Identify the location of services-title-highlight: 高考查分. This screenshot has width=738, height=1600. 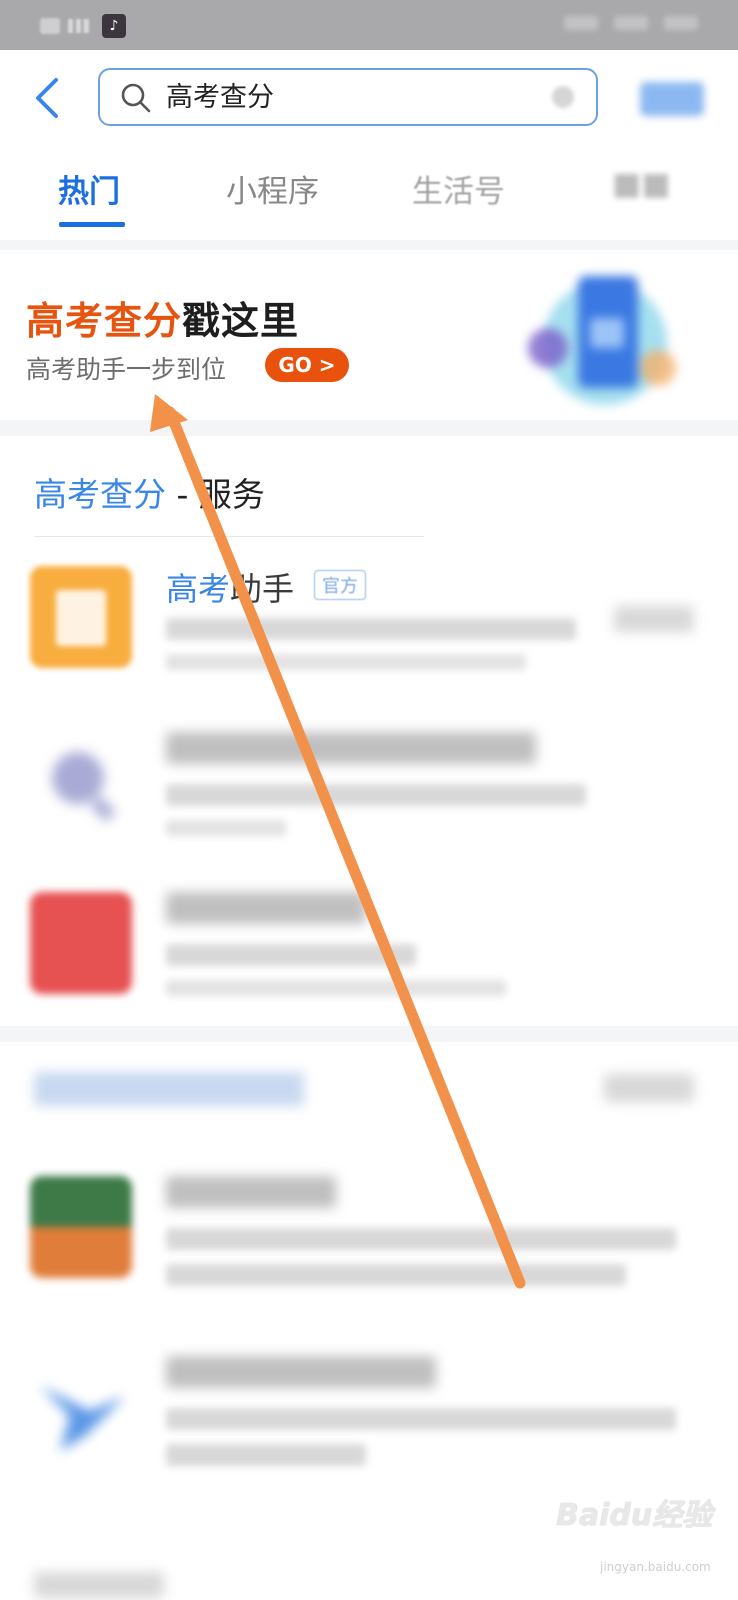
(100, 494).